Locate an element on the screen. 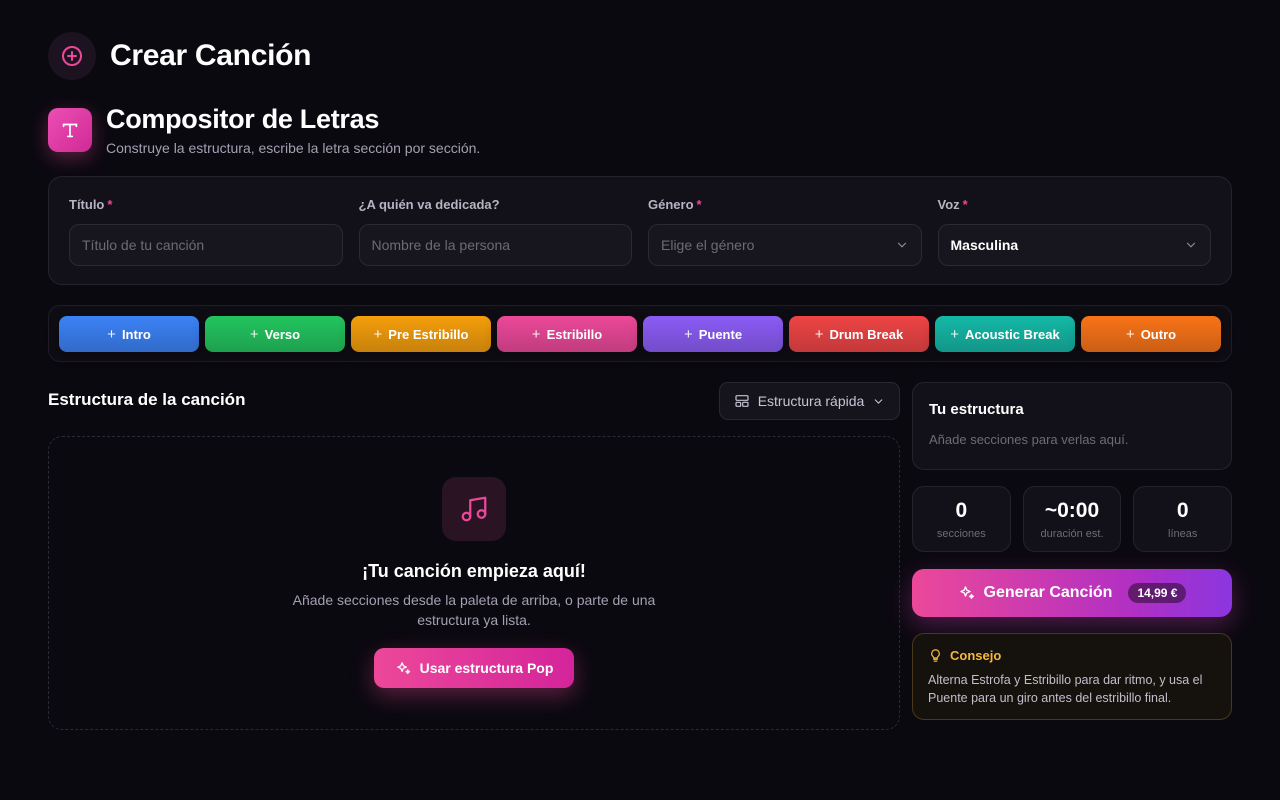 This screenshot has height=800, width=1280. structure-title: Estructura de la canción is located at coordinates (147, 399).